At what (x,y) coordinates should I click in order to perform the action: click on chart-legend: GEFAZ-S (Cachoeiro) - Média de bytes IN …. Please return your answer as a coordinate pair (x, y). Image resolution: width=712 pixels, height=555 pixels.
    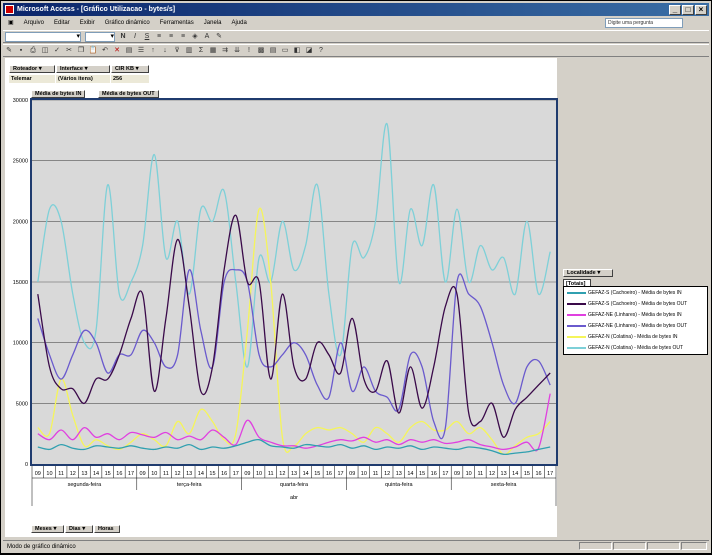
    Looking at the image, I should click on (635, 320).